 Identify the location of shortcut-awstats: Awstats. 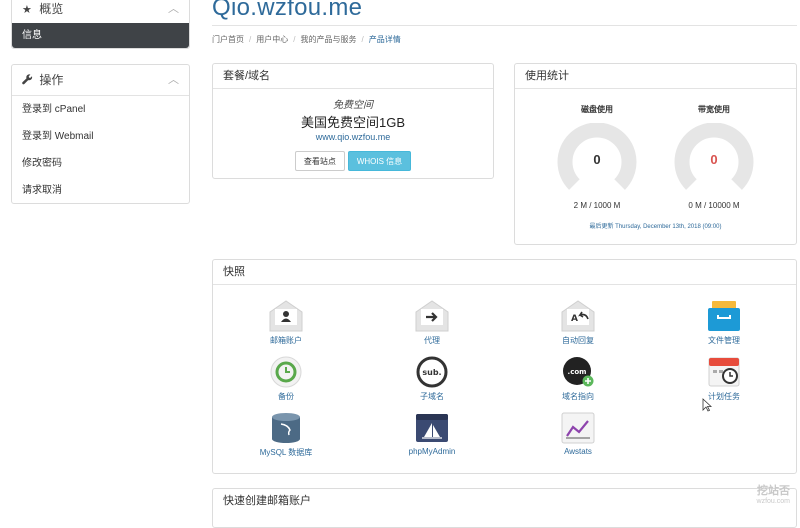
(578, 434).